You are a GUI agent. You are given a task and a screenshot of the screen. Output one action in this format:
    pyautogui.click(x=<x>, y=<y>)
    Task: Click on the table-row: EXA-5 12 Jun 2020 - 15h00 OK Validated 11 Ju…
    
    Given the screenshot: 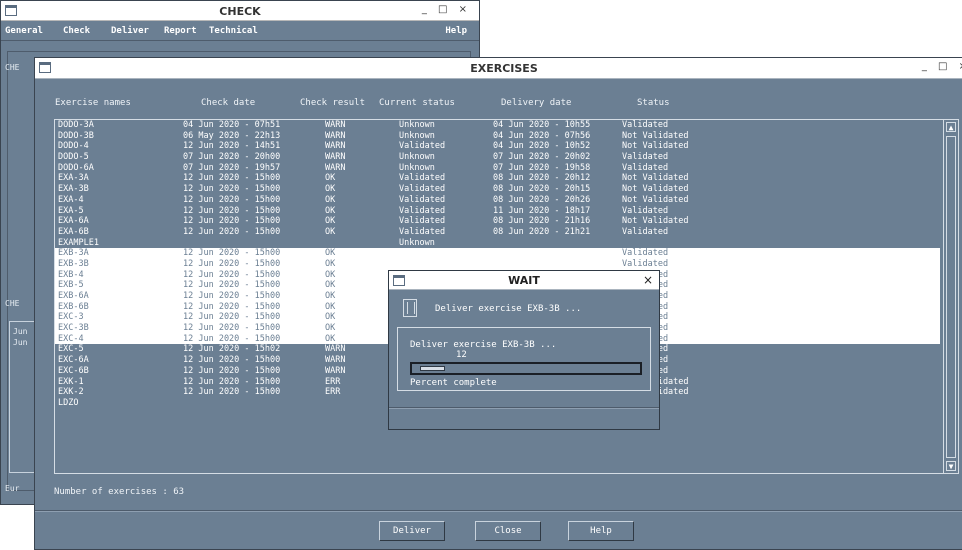 What is the action you would take?
    pyautogui.click(x=497, y=211)
    